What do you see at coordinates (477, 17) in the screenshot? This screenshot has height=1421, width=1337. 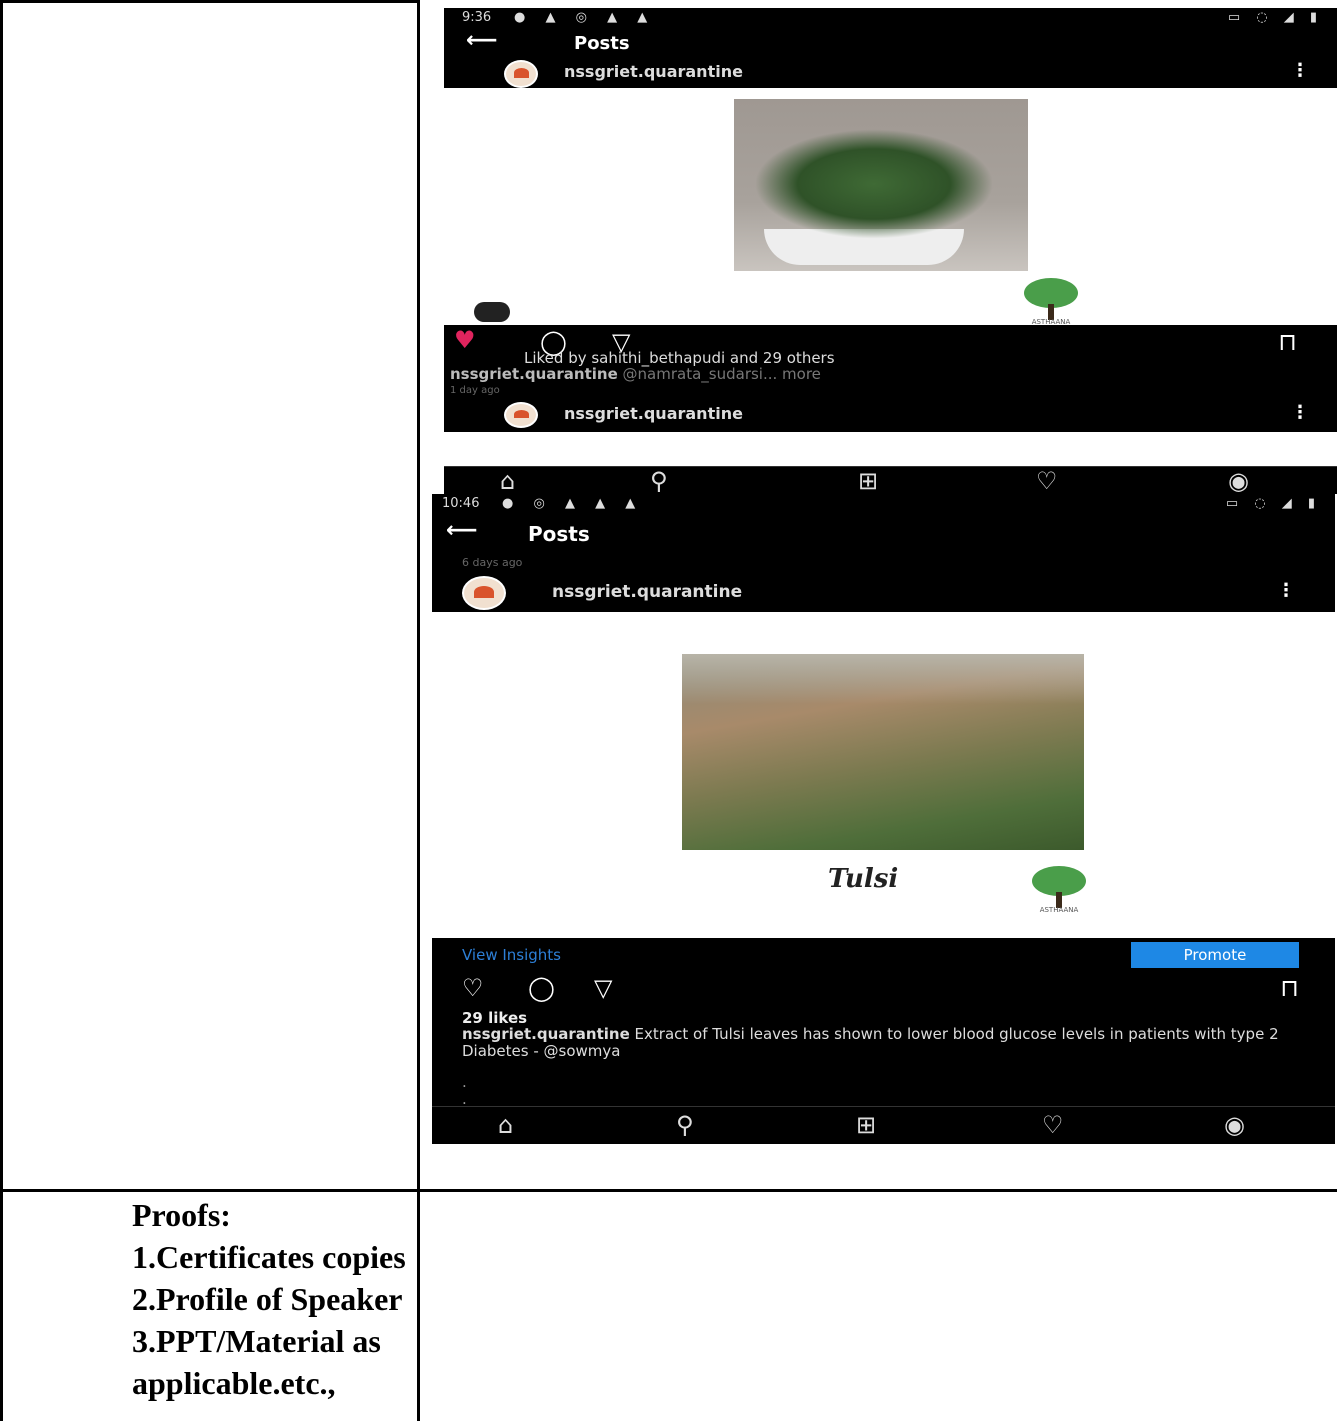 I see `status-time: 9:36` at bounding box center [477, 17].